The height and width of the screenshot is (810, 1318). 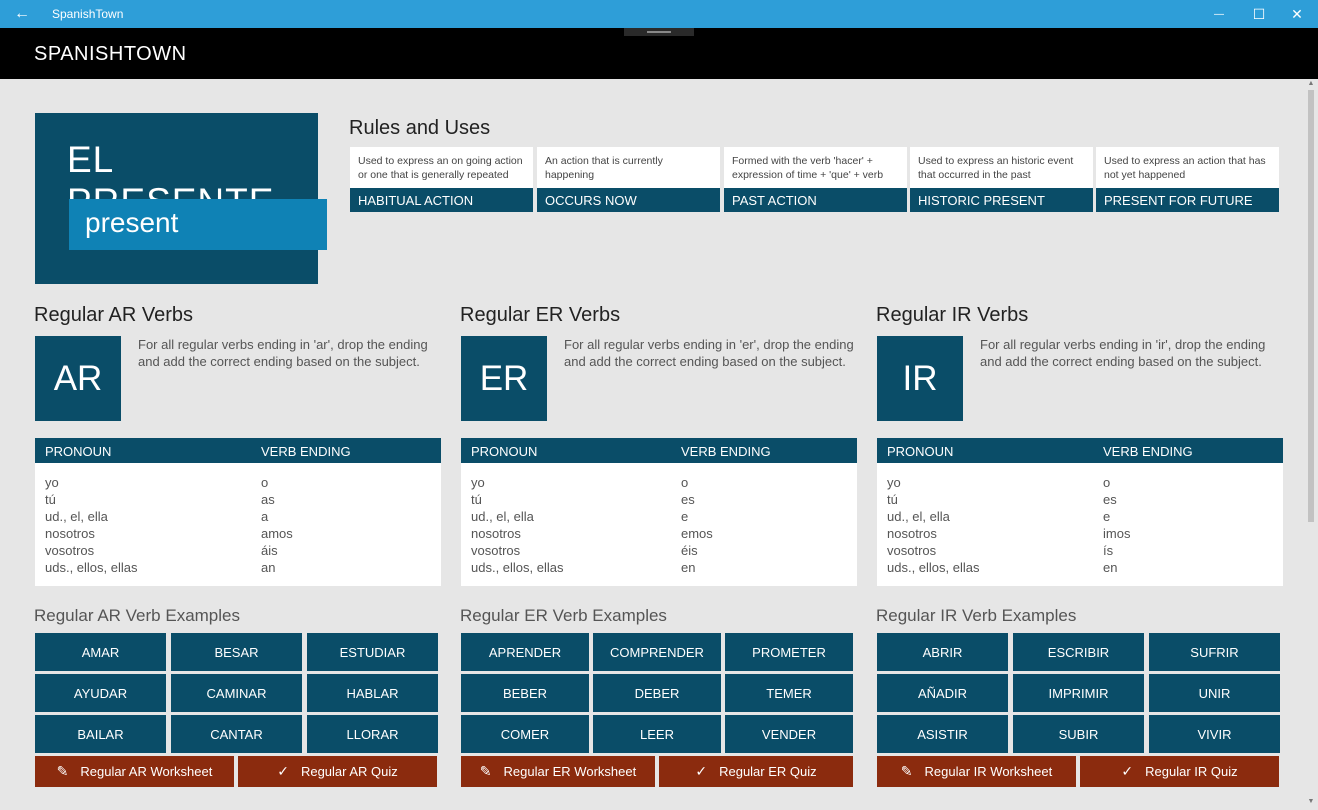 I want to click on quiz-button: ✓ Regular ER Quiz, so click(x=756, y=771).